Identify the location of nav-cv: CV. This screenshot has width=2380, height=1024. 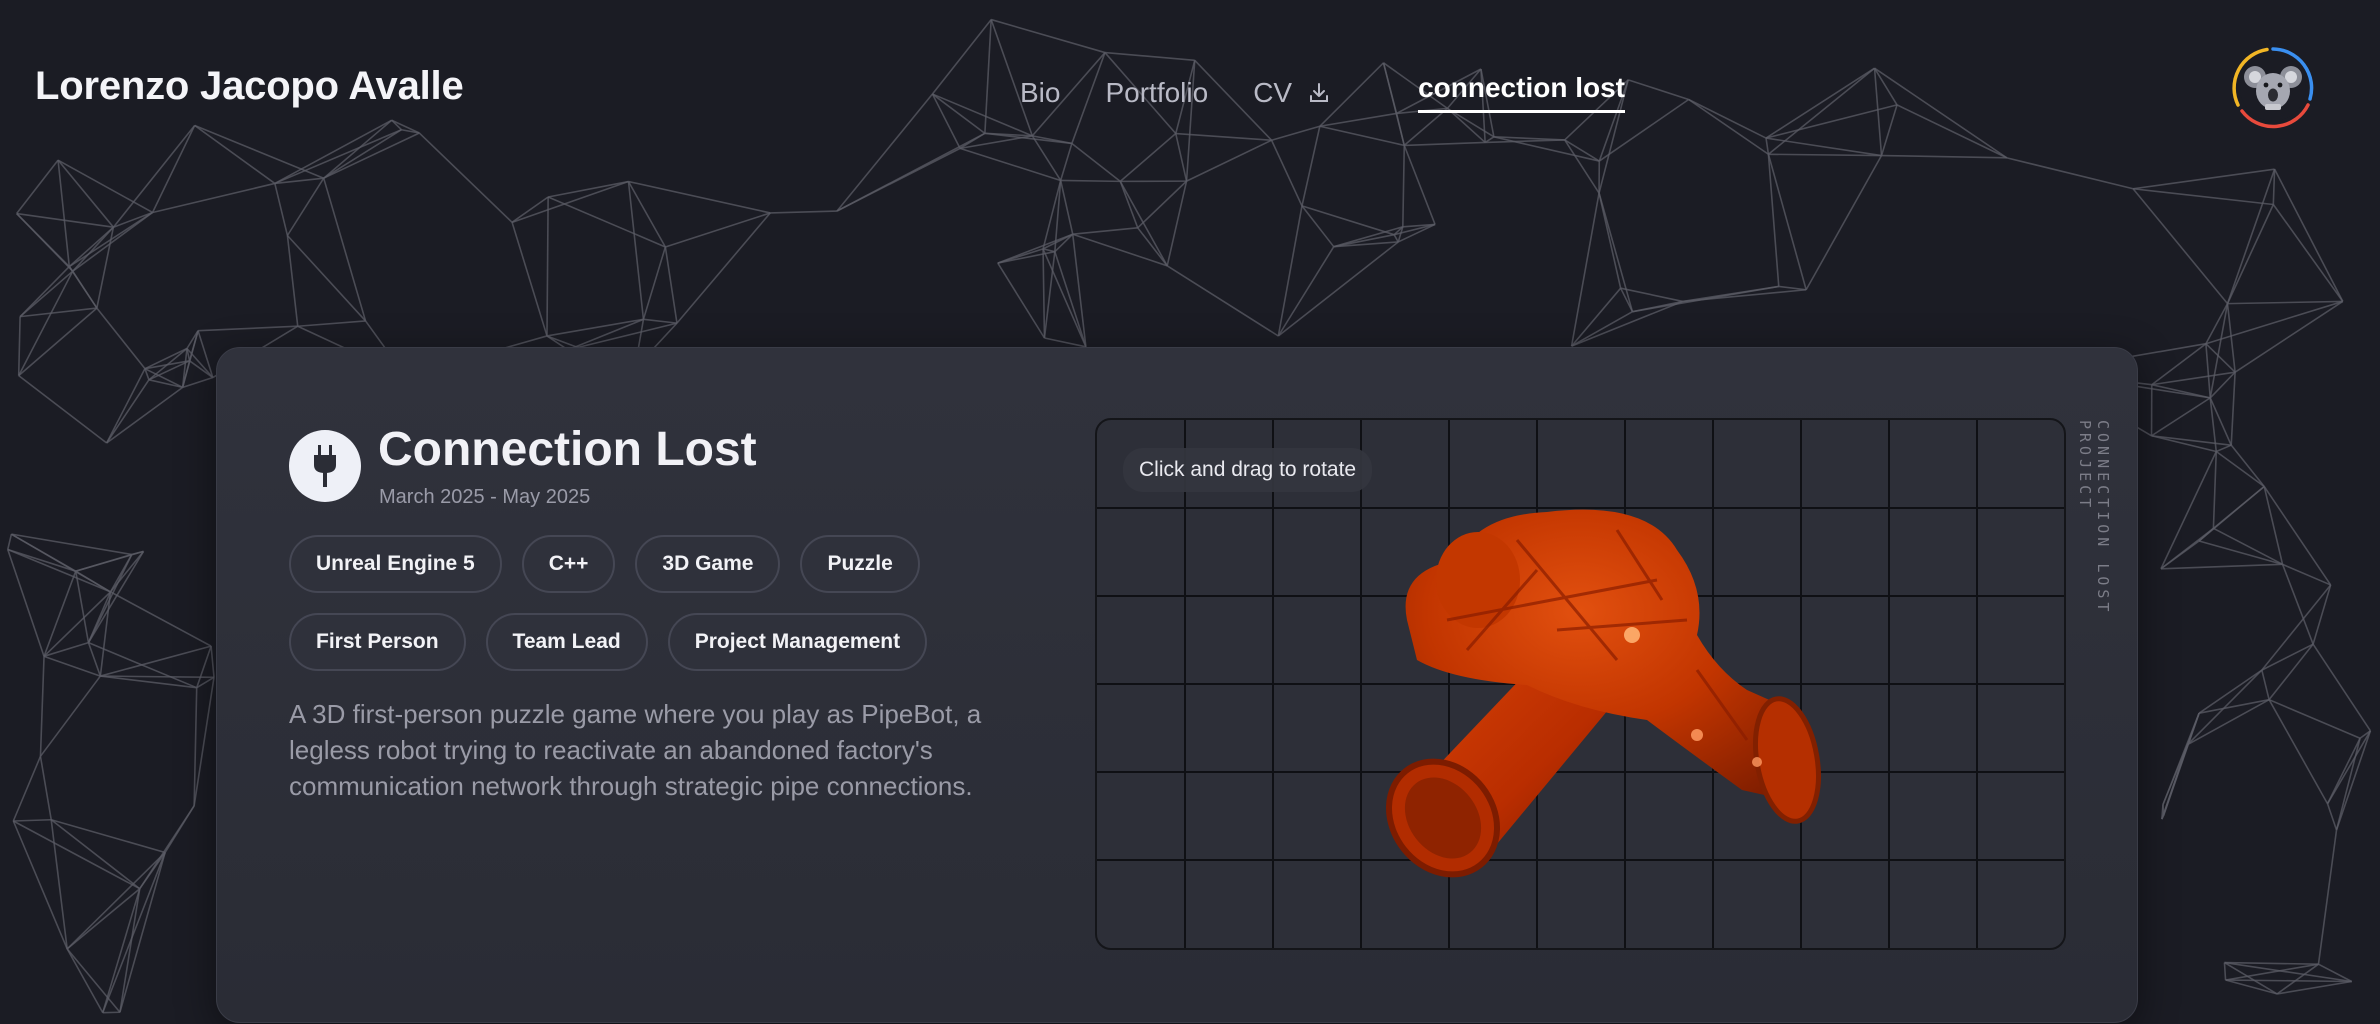
(1291, 93).